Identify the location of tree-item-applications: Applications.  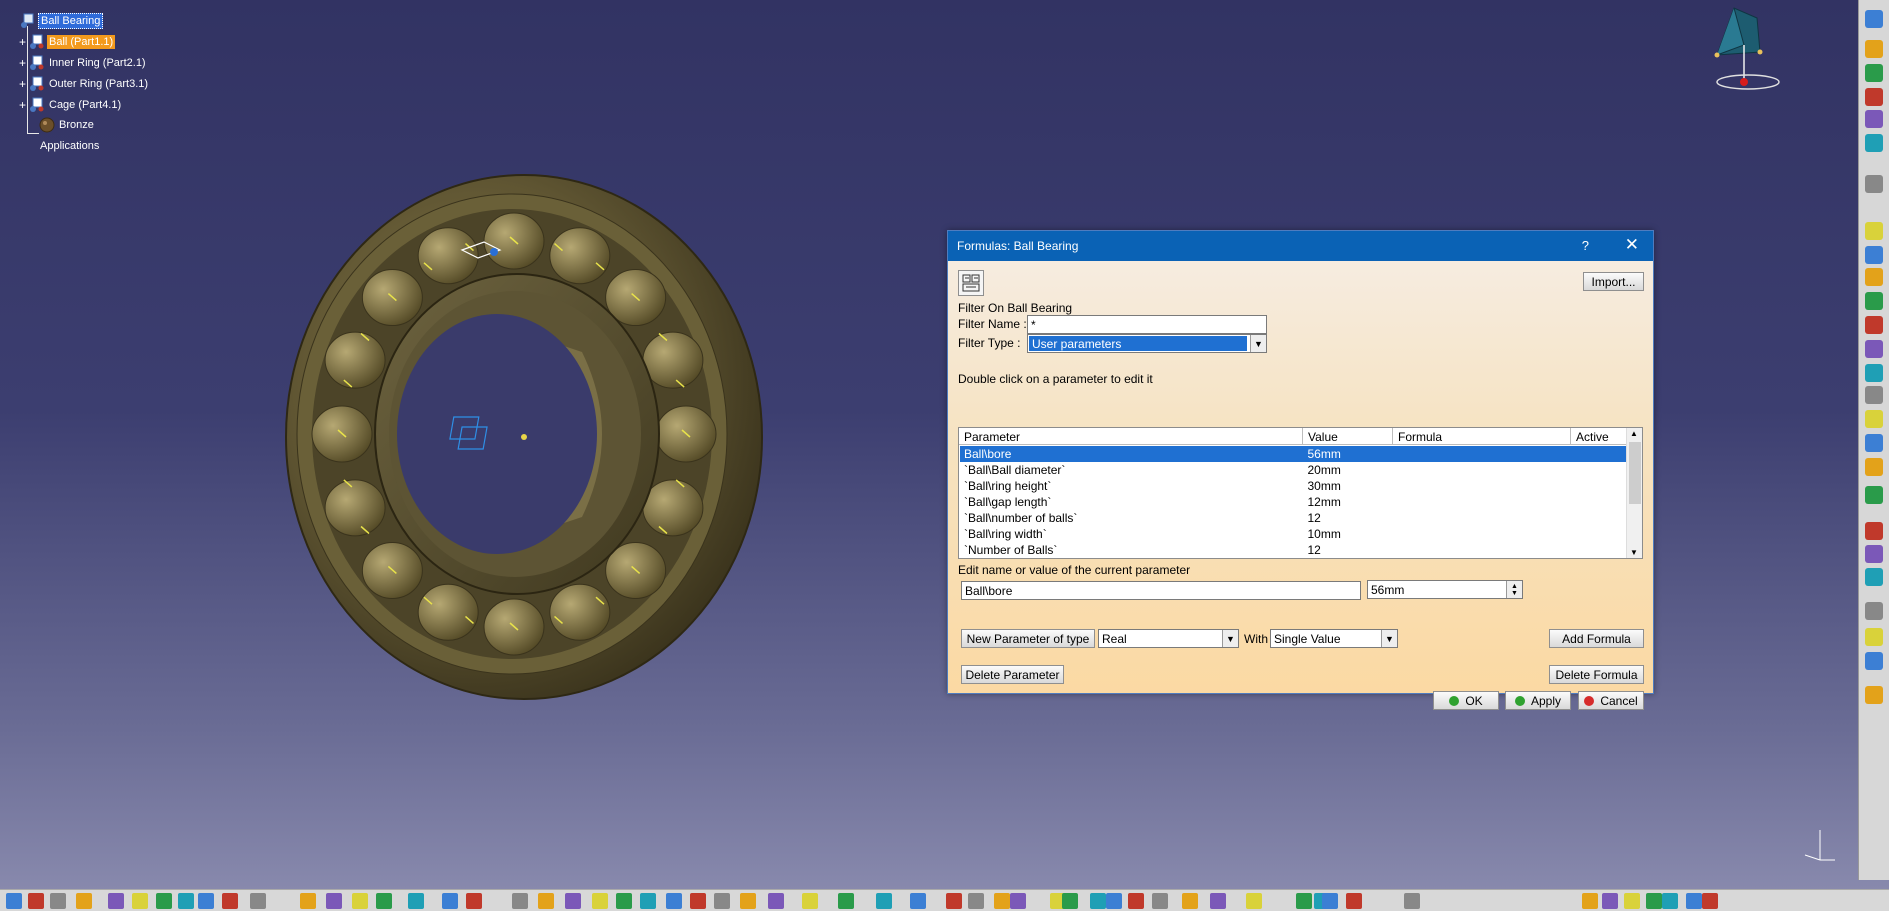
(69, 146).